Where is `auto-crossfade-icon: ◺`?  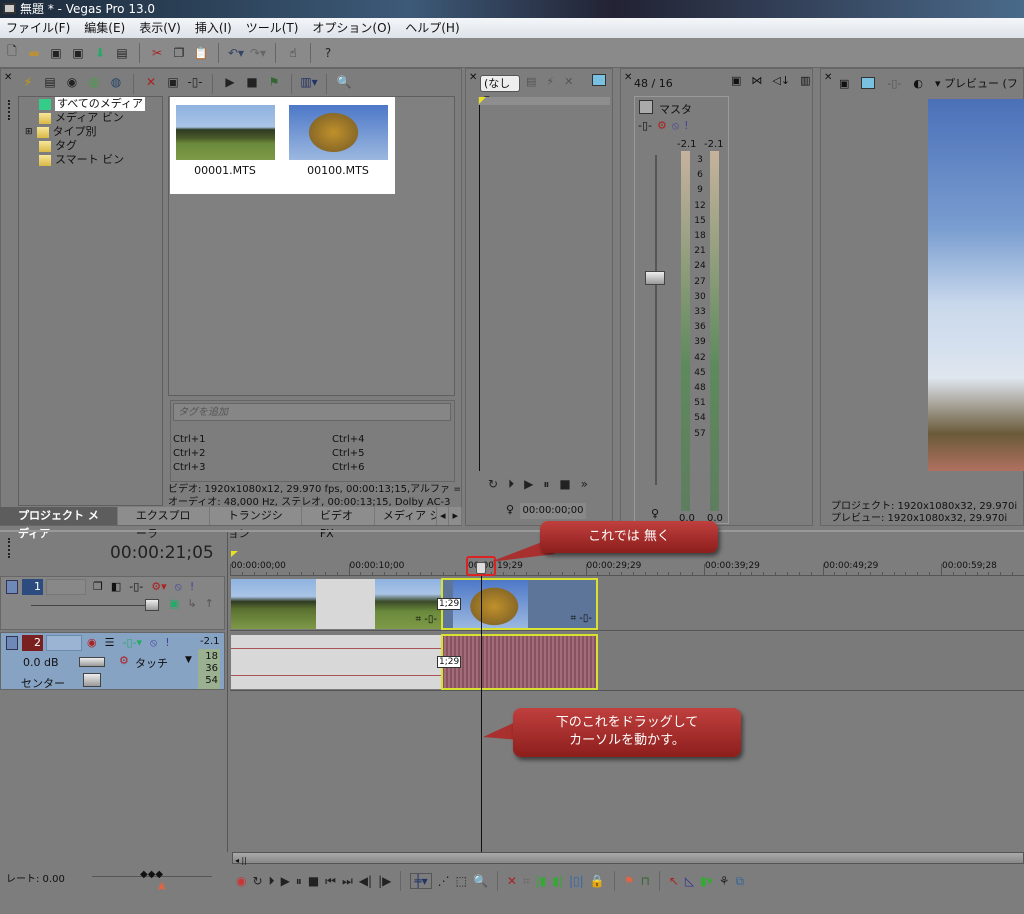 auto-crossfade-icon: ◺ is located at coordinates (689, 881).